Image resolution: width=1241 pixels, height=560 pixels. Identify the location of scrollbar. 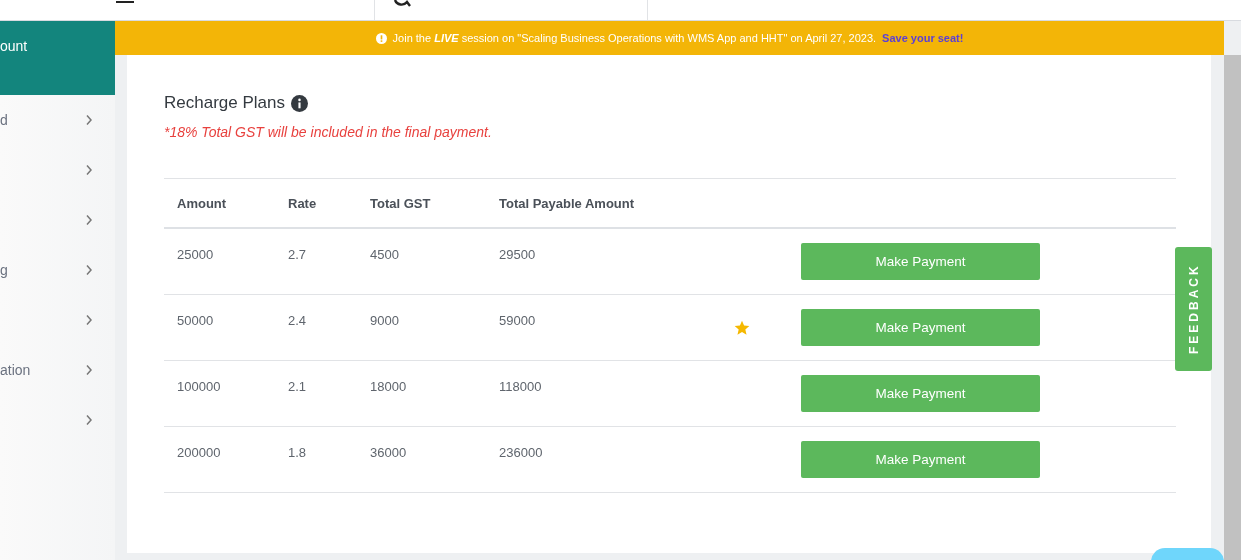
(1232, 307).